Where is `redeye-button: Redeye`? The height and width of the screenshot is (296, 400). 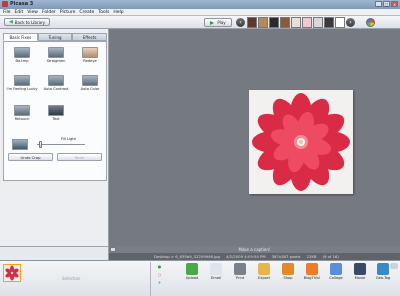 redeye-button: Redeye is located at coordinates (90, 55).